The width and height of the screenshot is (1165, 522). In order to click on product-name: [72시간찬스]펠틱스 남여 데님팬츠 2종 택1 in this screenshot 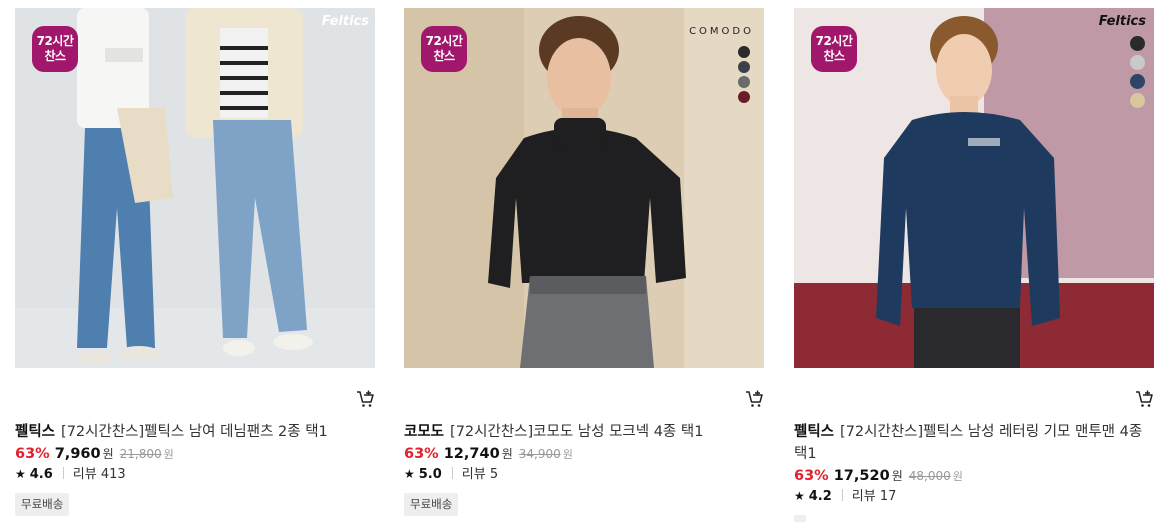, I will do `click(194, 432)`.